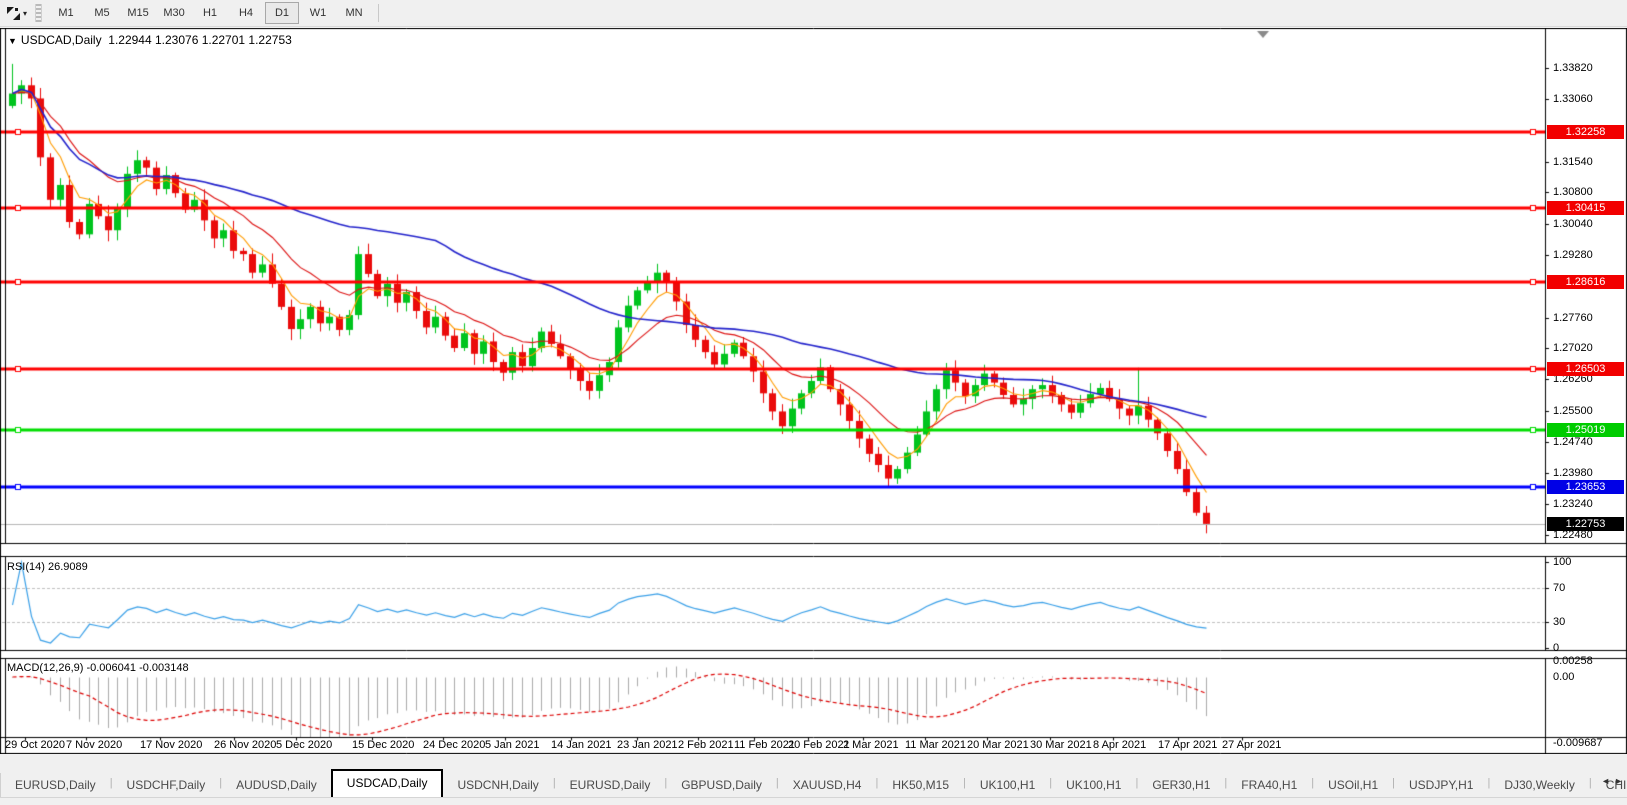 The image size is (1627, 805). Describe the element at coordinates (871, 745) in the screenshot. I see `date-axis-label: 2 Mar 2021` at that location.